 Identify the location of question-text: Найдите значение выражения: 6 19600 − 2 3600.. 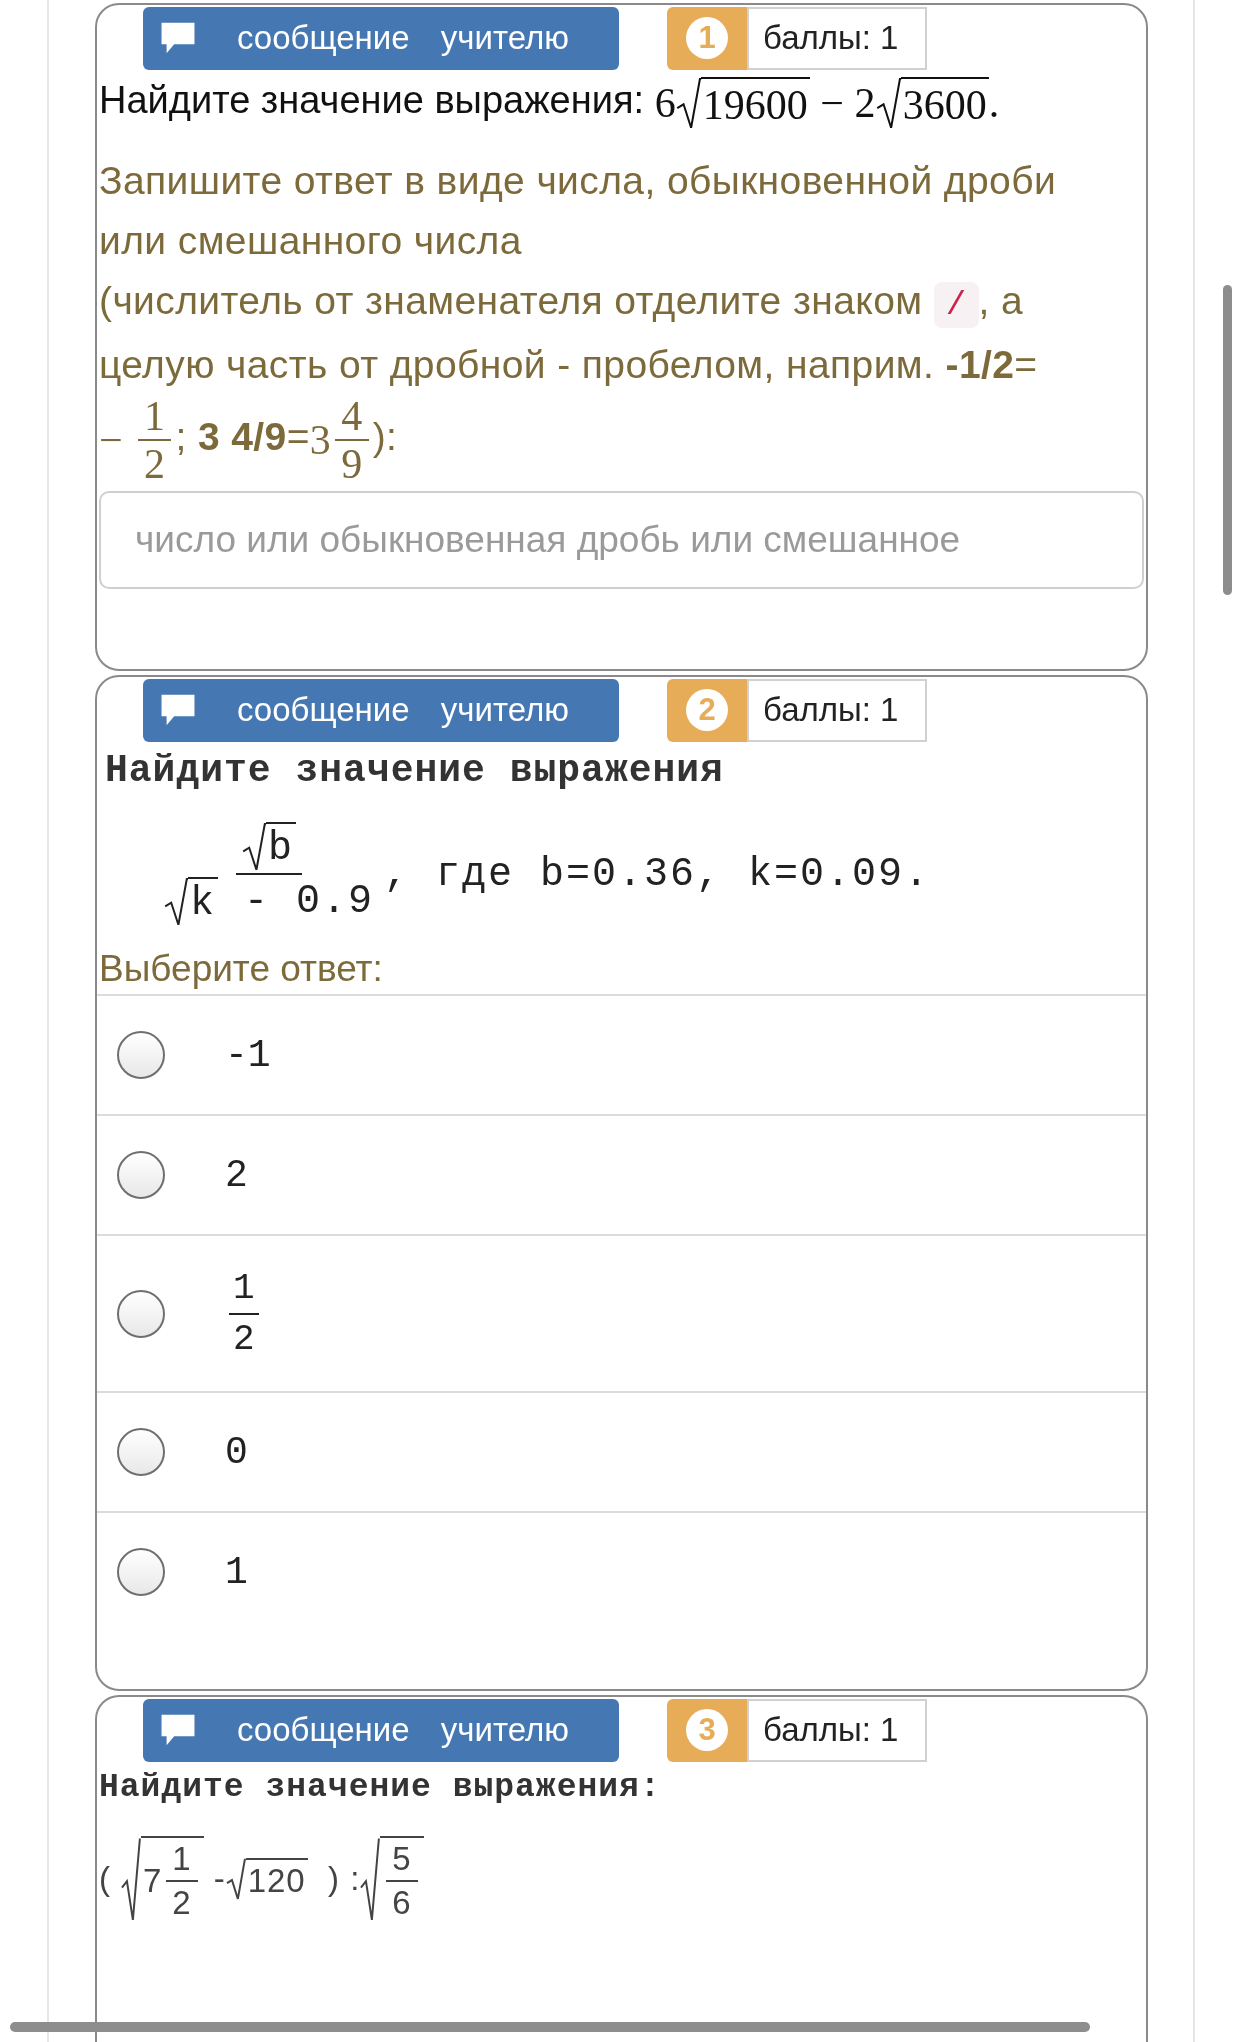
(550, 103).